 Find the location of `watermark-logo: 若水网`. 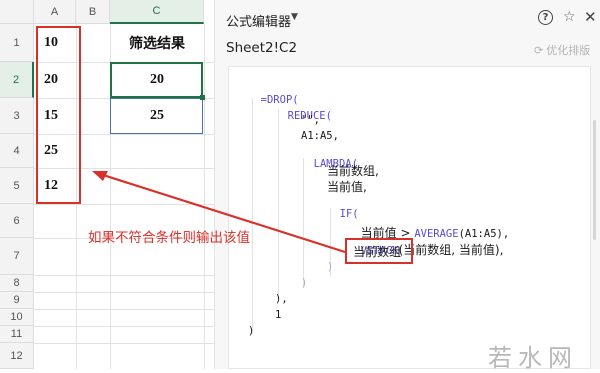

watermark-logo: 若水网 is located at coordinates (533, 358).